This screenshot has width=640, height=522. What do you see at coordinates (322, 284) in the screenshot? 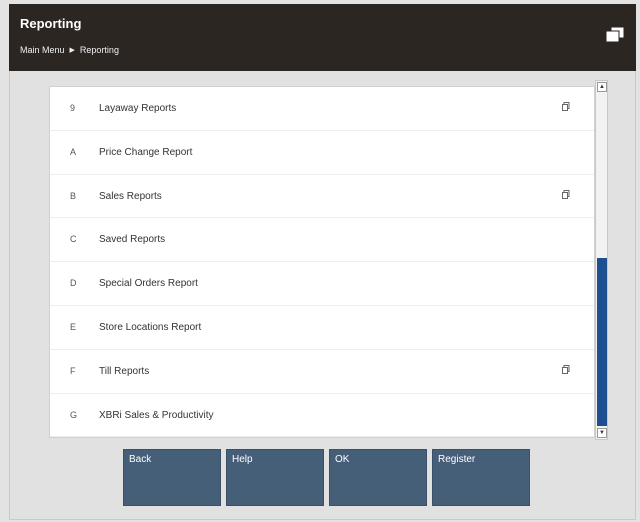
I see `menu-item-special-orders-report: D Special Orders Report` at bounding box center [322, 284].